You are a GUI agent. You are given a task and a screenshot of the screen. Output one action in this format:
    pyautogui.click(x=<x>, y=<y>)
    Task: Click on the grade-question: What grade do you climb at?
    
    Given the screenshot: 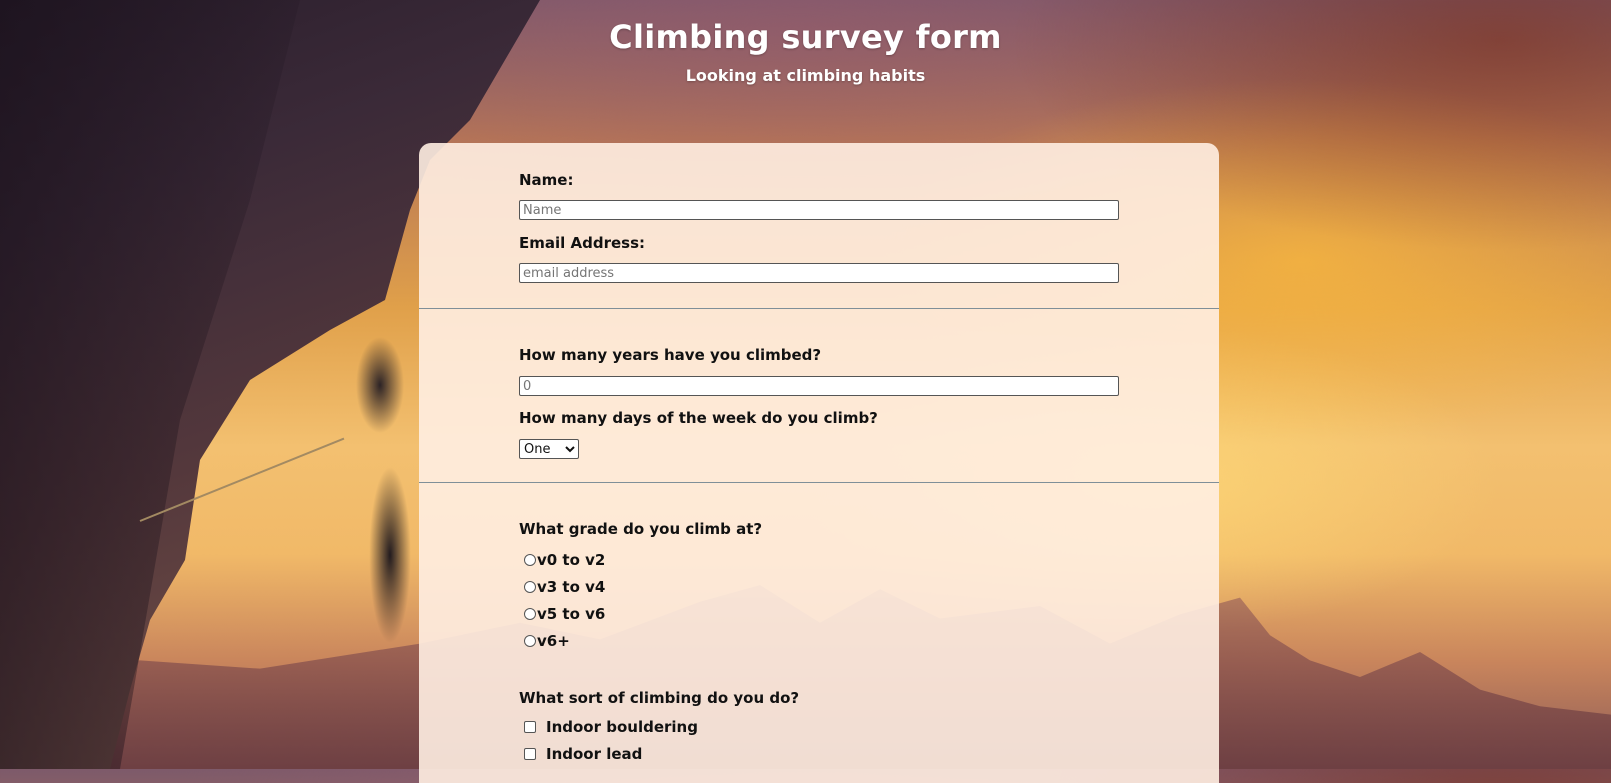 What is the action you would take?
    pyautogui.click(x=641, y=529)
    